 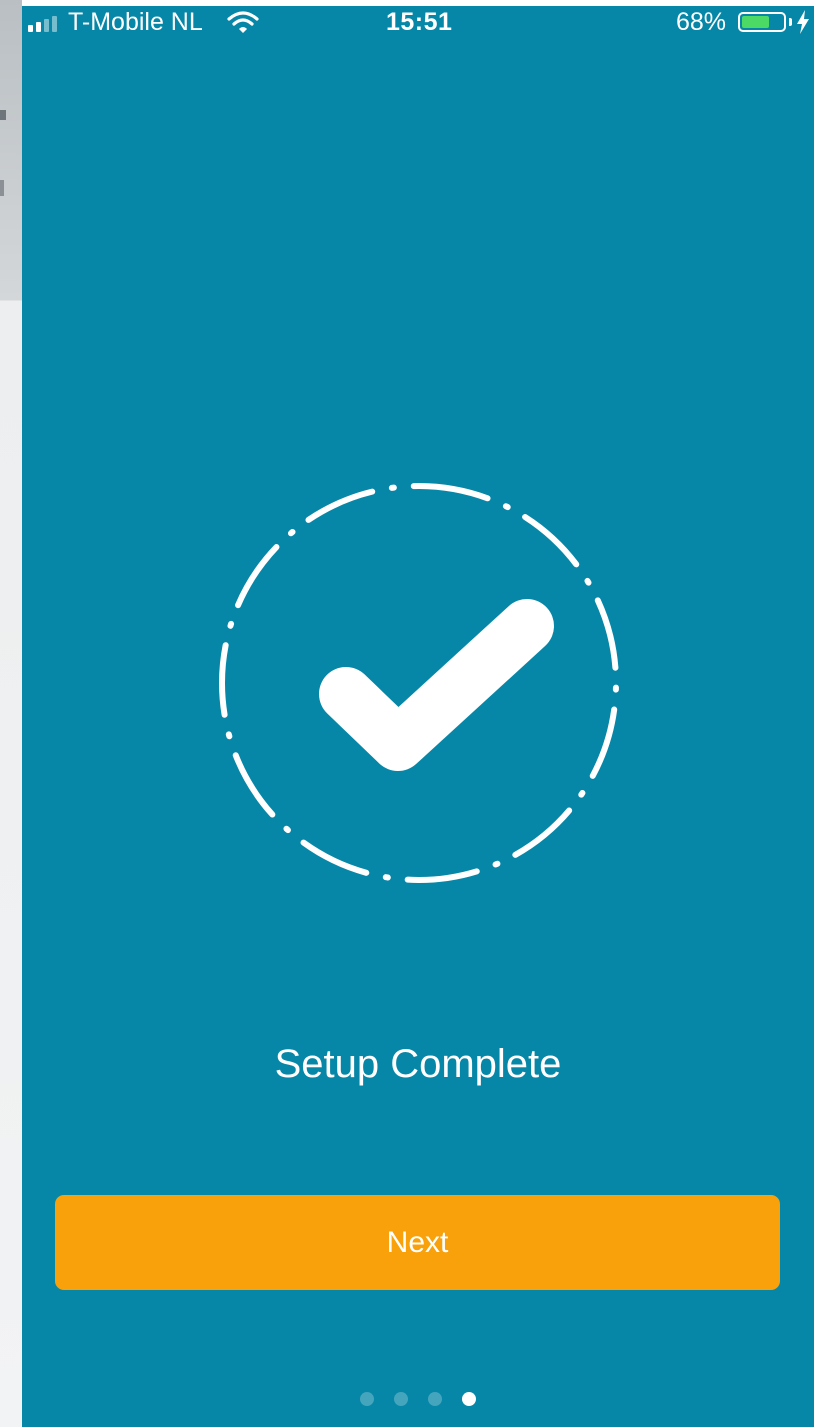 What do you see at coordinates (417, 1242) in the screenshot?
I see `next-button: Next` at bounding box center [417, 1242].